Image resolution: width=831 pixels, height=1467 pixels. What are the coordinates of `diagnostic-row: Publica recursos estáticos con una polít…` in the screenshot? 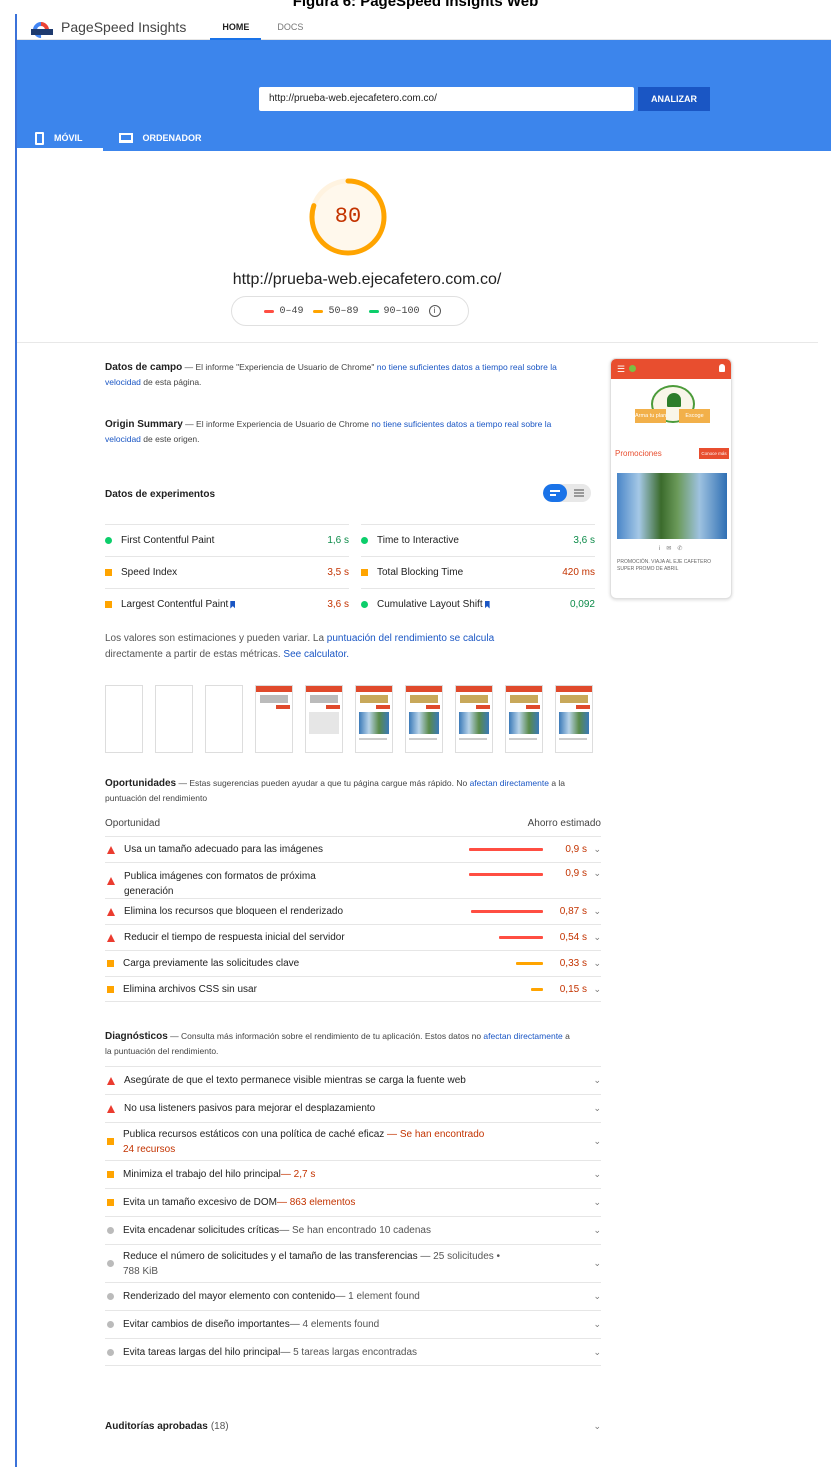 It's located at (353, 1141).